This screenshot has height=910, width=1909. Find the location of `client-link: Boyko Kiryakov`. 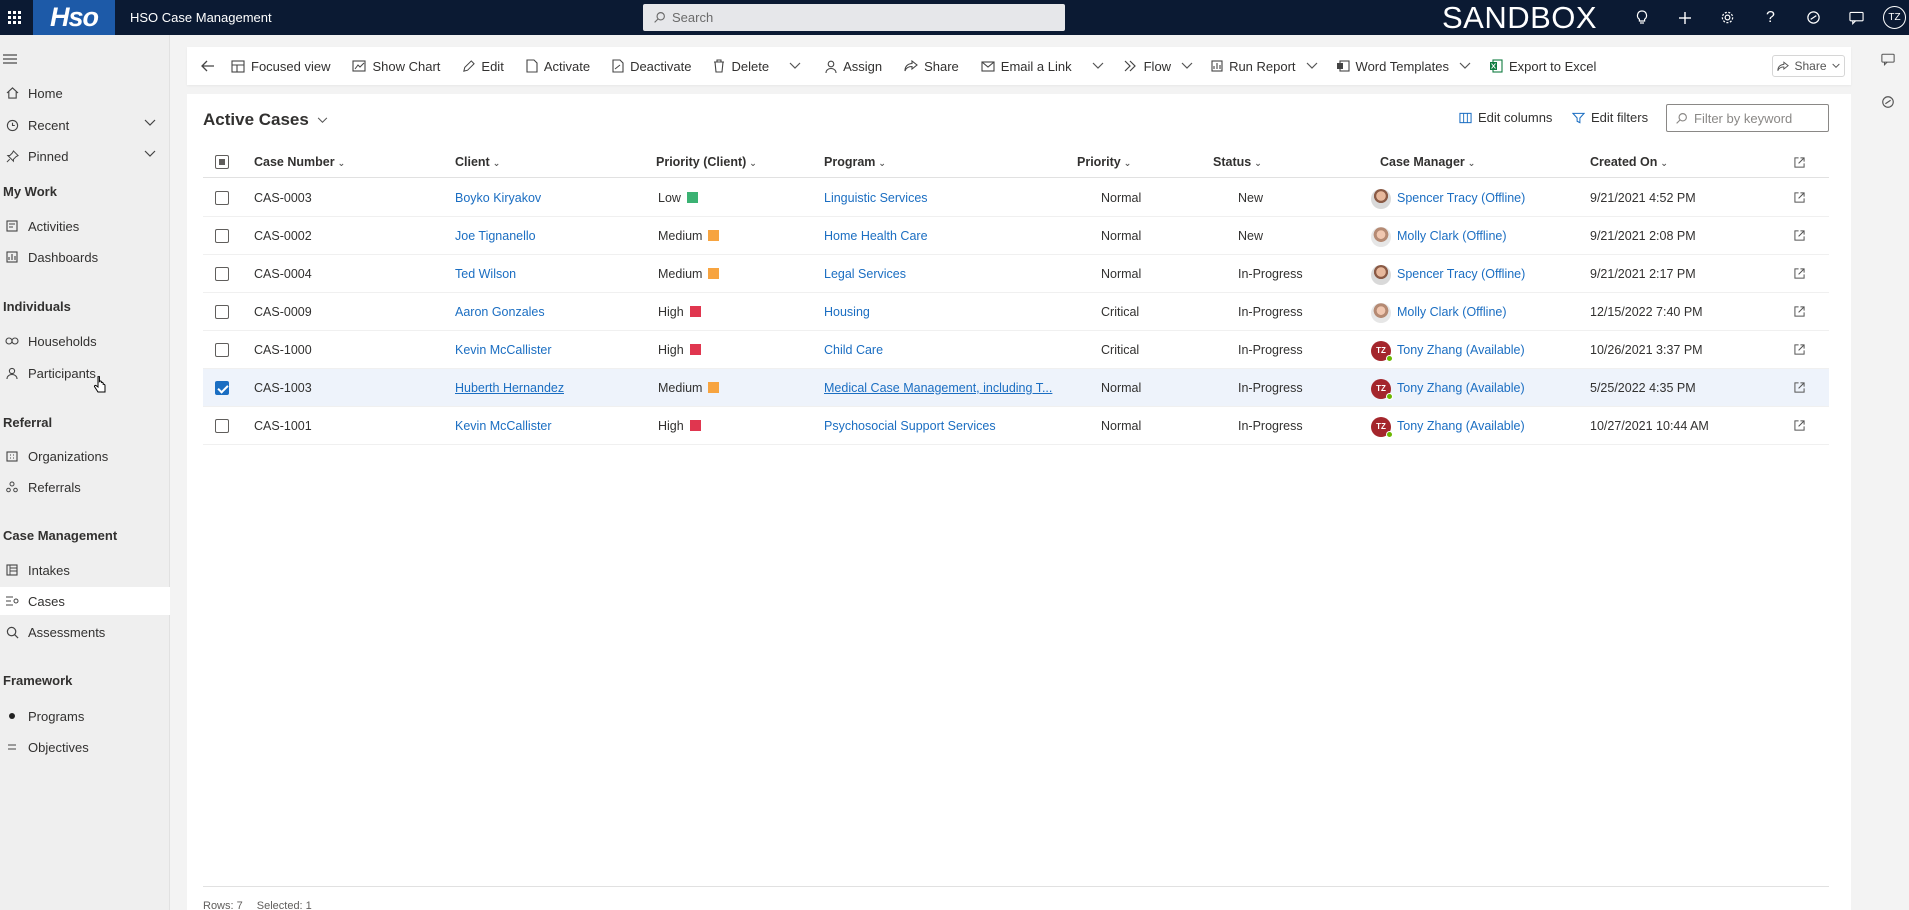

client-link: Boyko Kiryakov is located at coordinates (498, 198).